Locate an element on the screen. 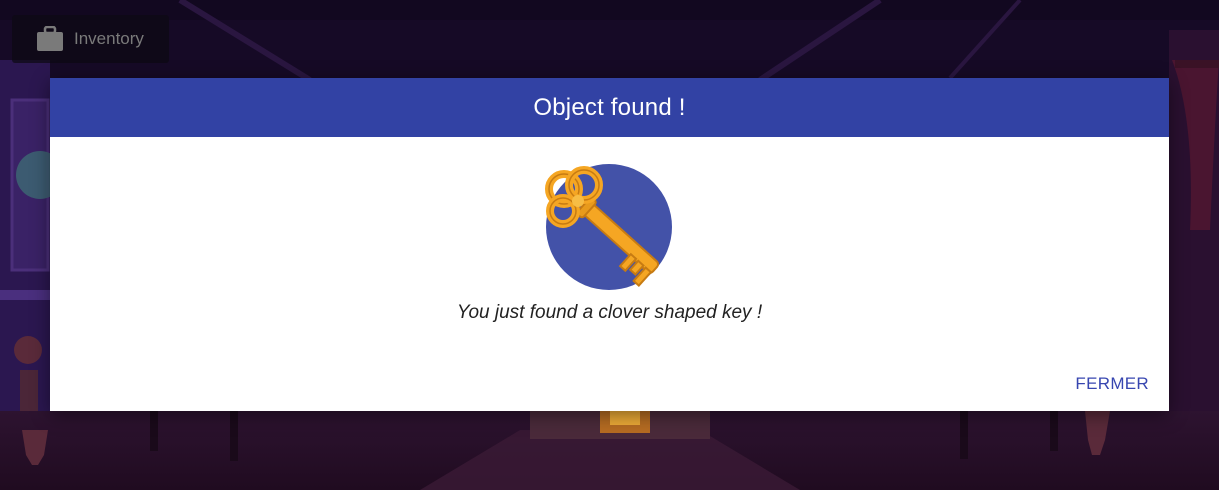  dialog-title: Object found ! is located at coordinates (609, 107).